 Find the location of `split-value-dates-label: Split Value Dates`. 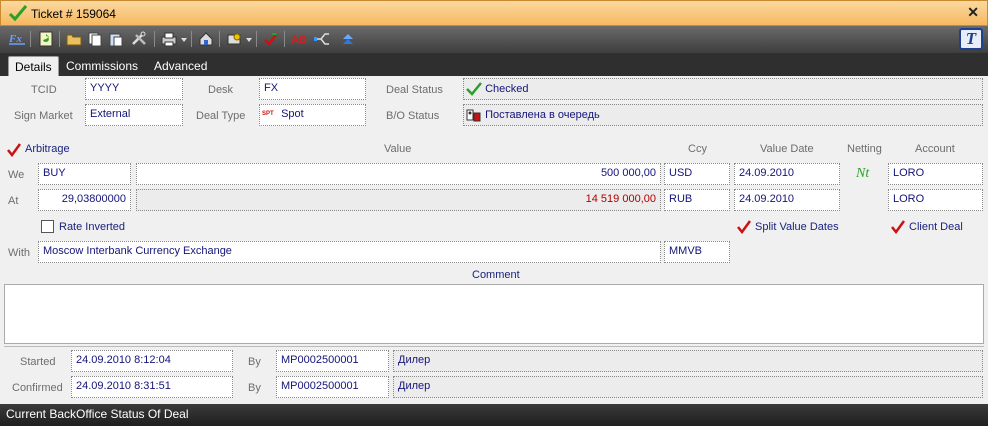

split-value-dates-label: Split Value Dates is located at coordinates (797, 227).